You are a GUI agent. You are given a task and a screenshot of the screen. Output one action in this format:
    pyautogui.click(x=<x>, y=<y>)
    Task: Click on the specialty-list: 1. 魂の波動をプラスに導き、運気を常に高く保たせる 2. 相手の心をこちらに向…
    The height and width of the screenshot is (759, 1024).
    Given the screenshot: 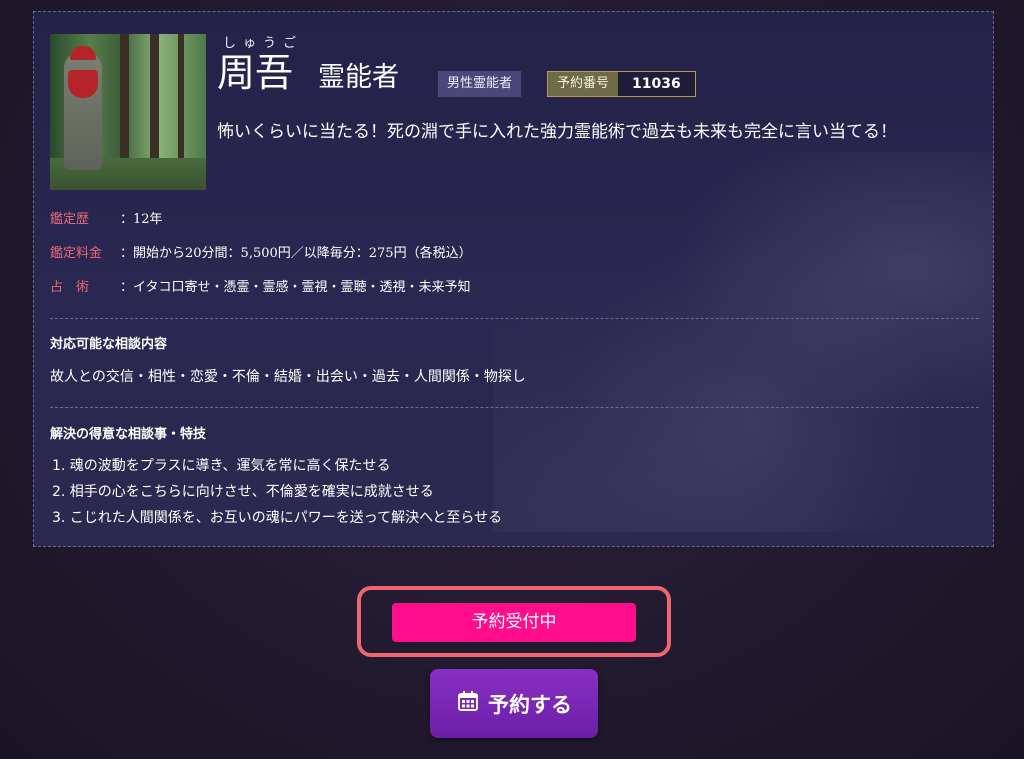 What is the action you would take?
    pyautogui.click(x=277, y=492)
    